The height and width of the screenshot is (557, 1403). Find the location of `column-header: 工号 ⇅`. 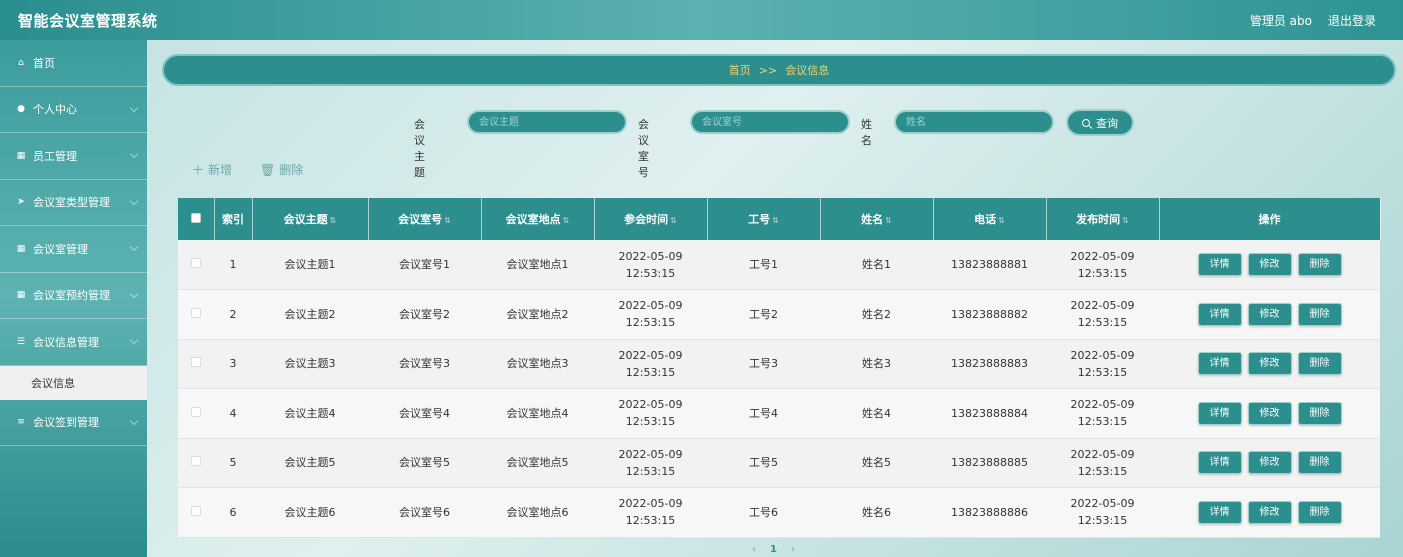

column-header: 工号 ⇅ is located at coordinates (764, 219).